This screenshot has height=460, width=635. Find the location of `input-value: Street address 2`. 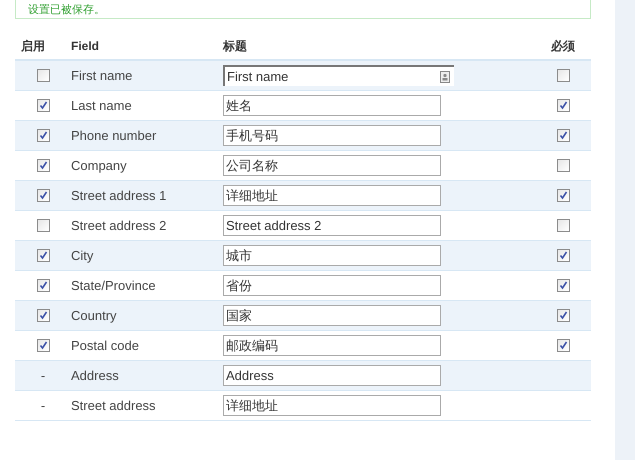

input-value: Street address 2 is located at coordinates (274, 225).